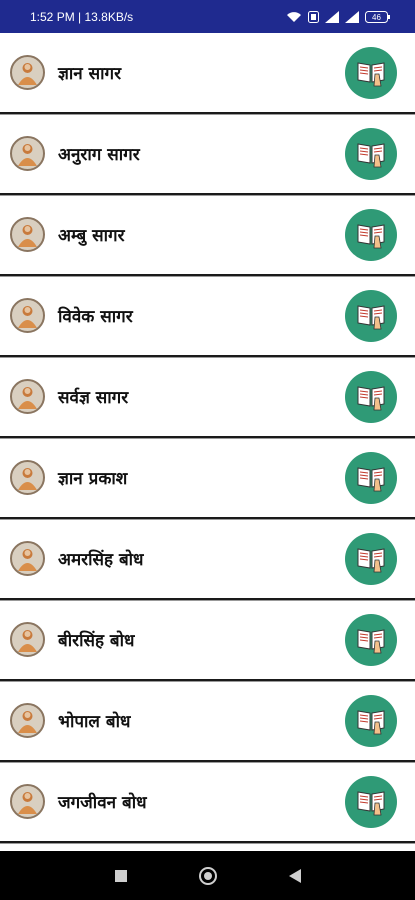  I want to click on book-row-9: भोपाल बोध, so click(207, 721).